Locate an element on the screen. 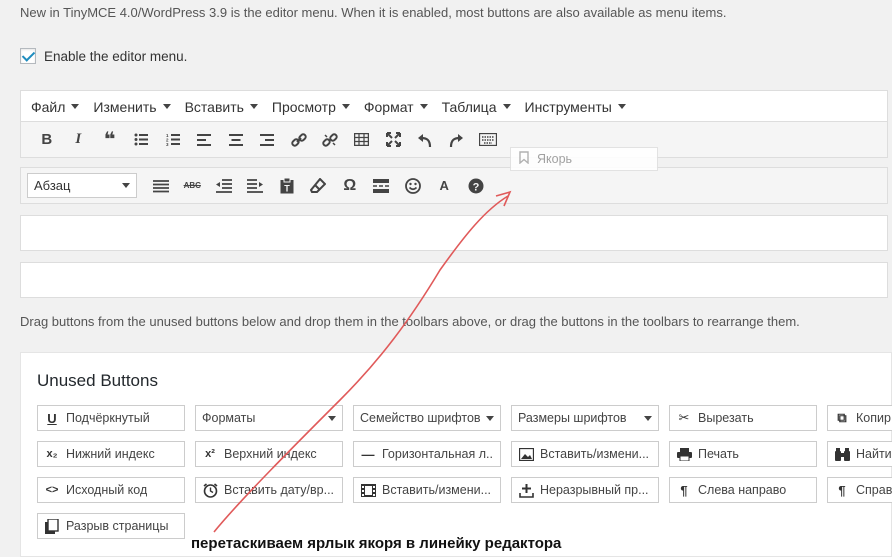  unused-button-subscript: x₂ Нижний индекс is located at coordinates (111, 454).